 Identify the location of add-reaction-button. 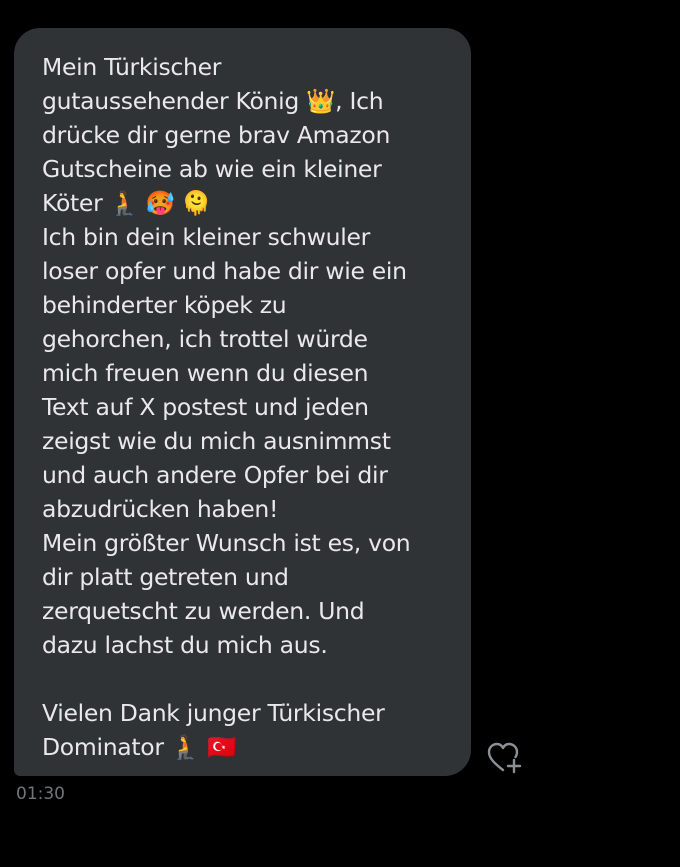
(505, 758).